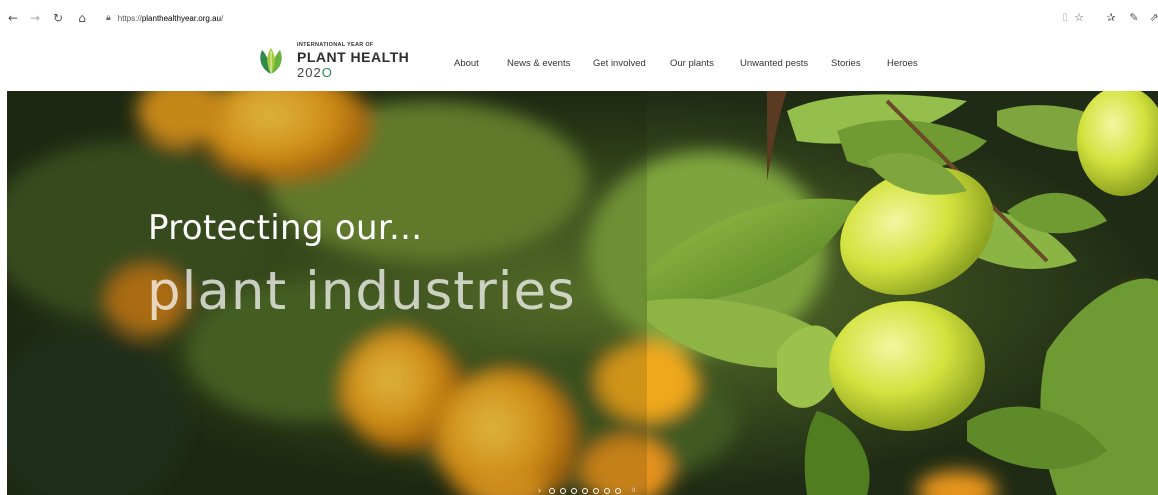  I want to click on slider-controls: › ॥, so click(586, 490).